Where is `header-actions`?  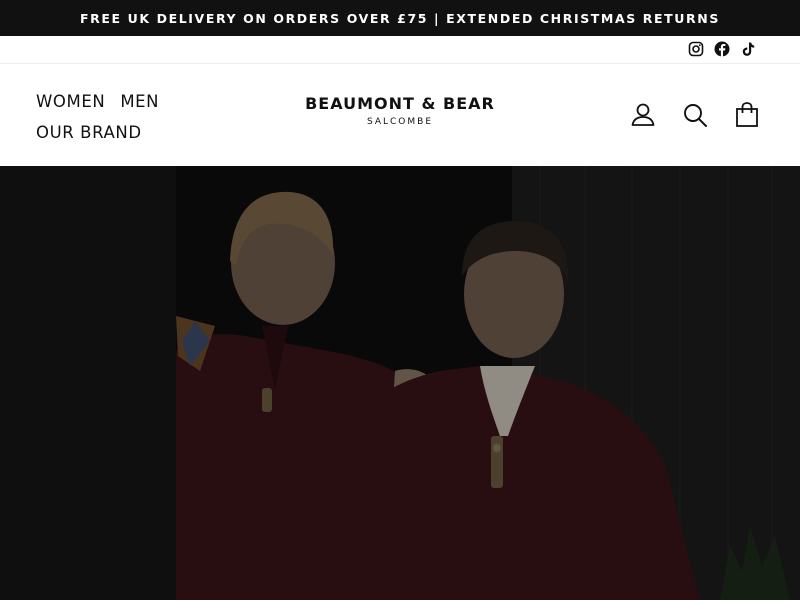
header-actions is located at coordinates (695, 115).